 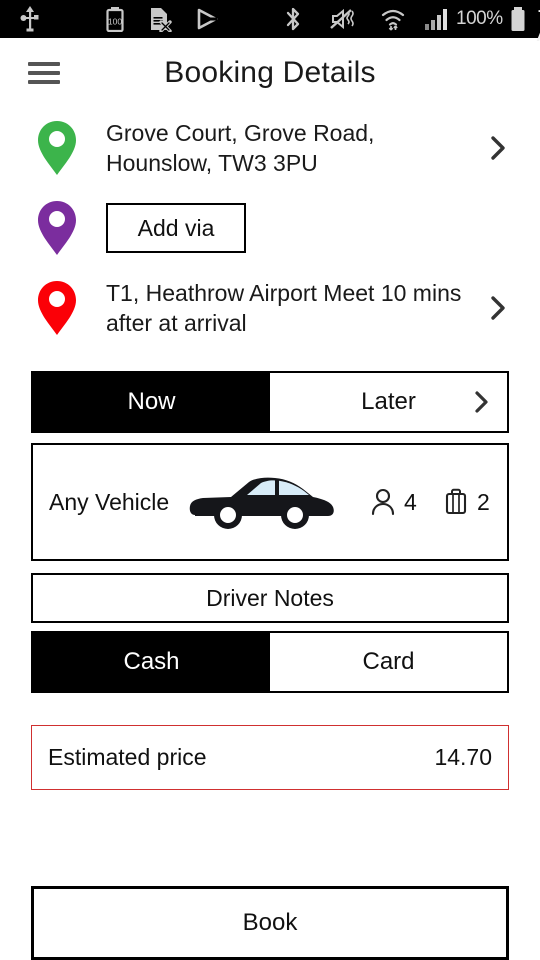 I want to click on usb-icon, so click(x=30, y=19).